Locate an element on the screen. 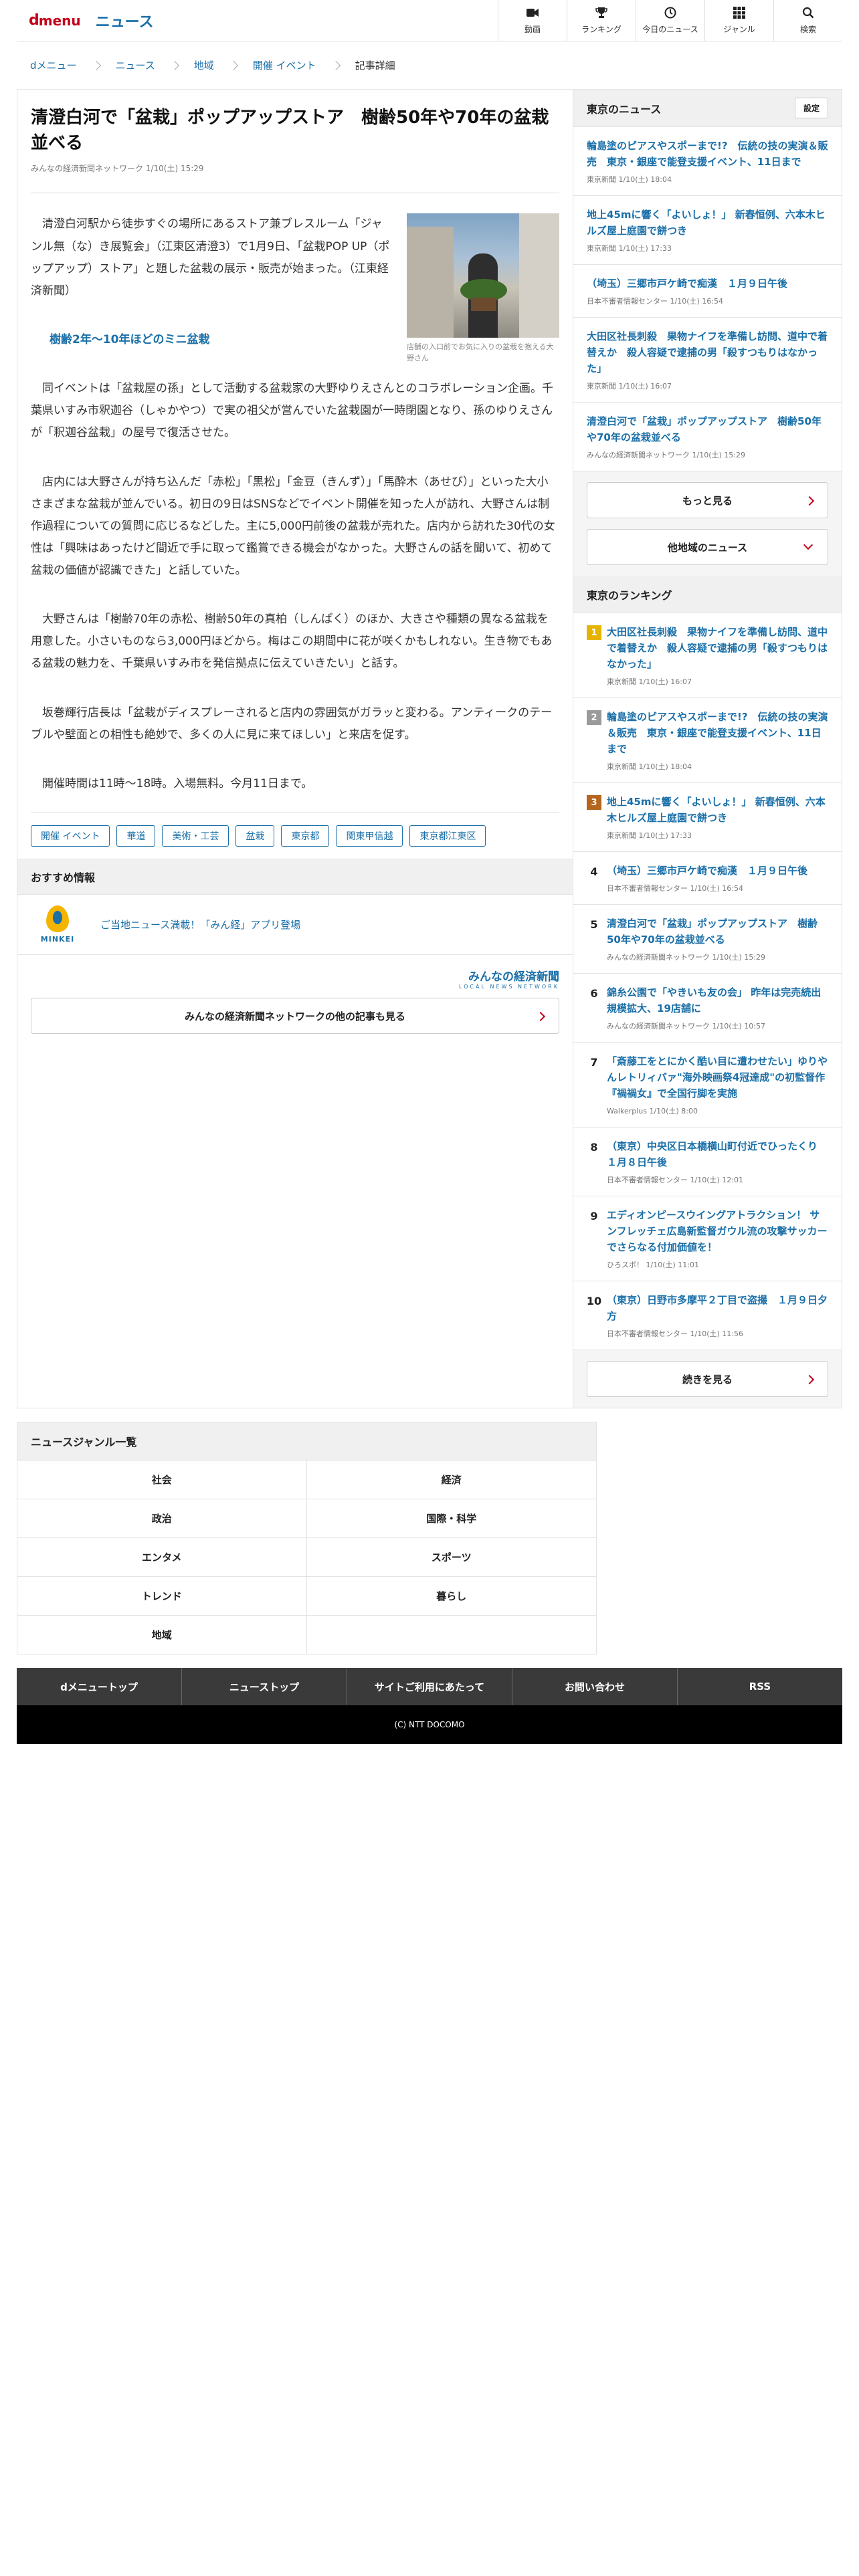  copyright: (C) NTT DOCOMO is located at coordinates (429, 1725).